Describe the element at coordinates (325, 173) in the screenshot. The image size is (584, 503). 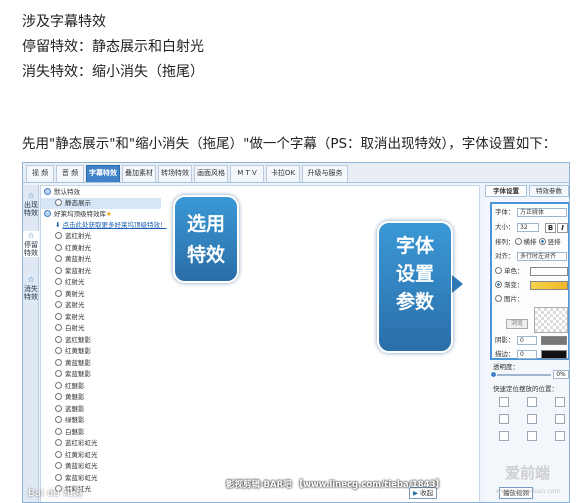
I see `tab-upgrade: 升级与服务` at that location.